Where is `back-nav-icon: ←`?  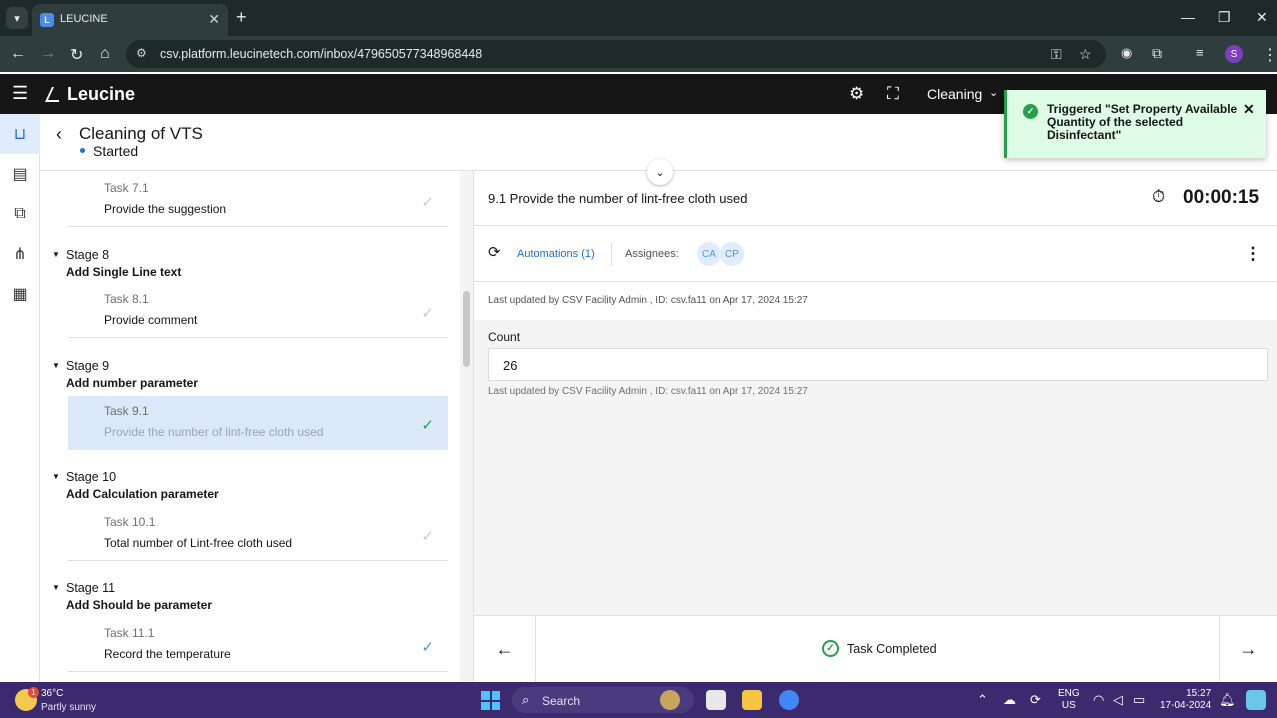
back-nav-icon: ← is located at coordinates (18, 54).